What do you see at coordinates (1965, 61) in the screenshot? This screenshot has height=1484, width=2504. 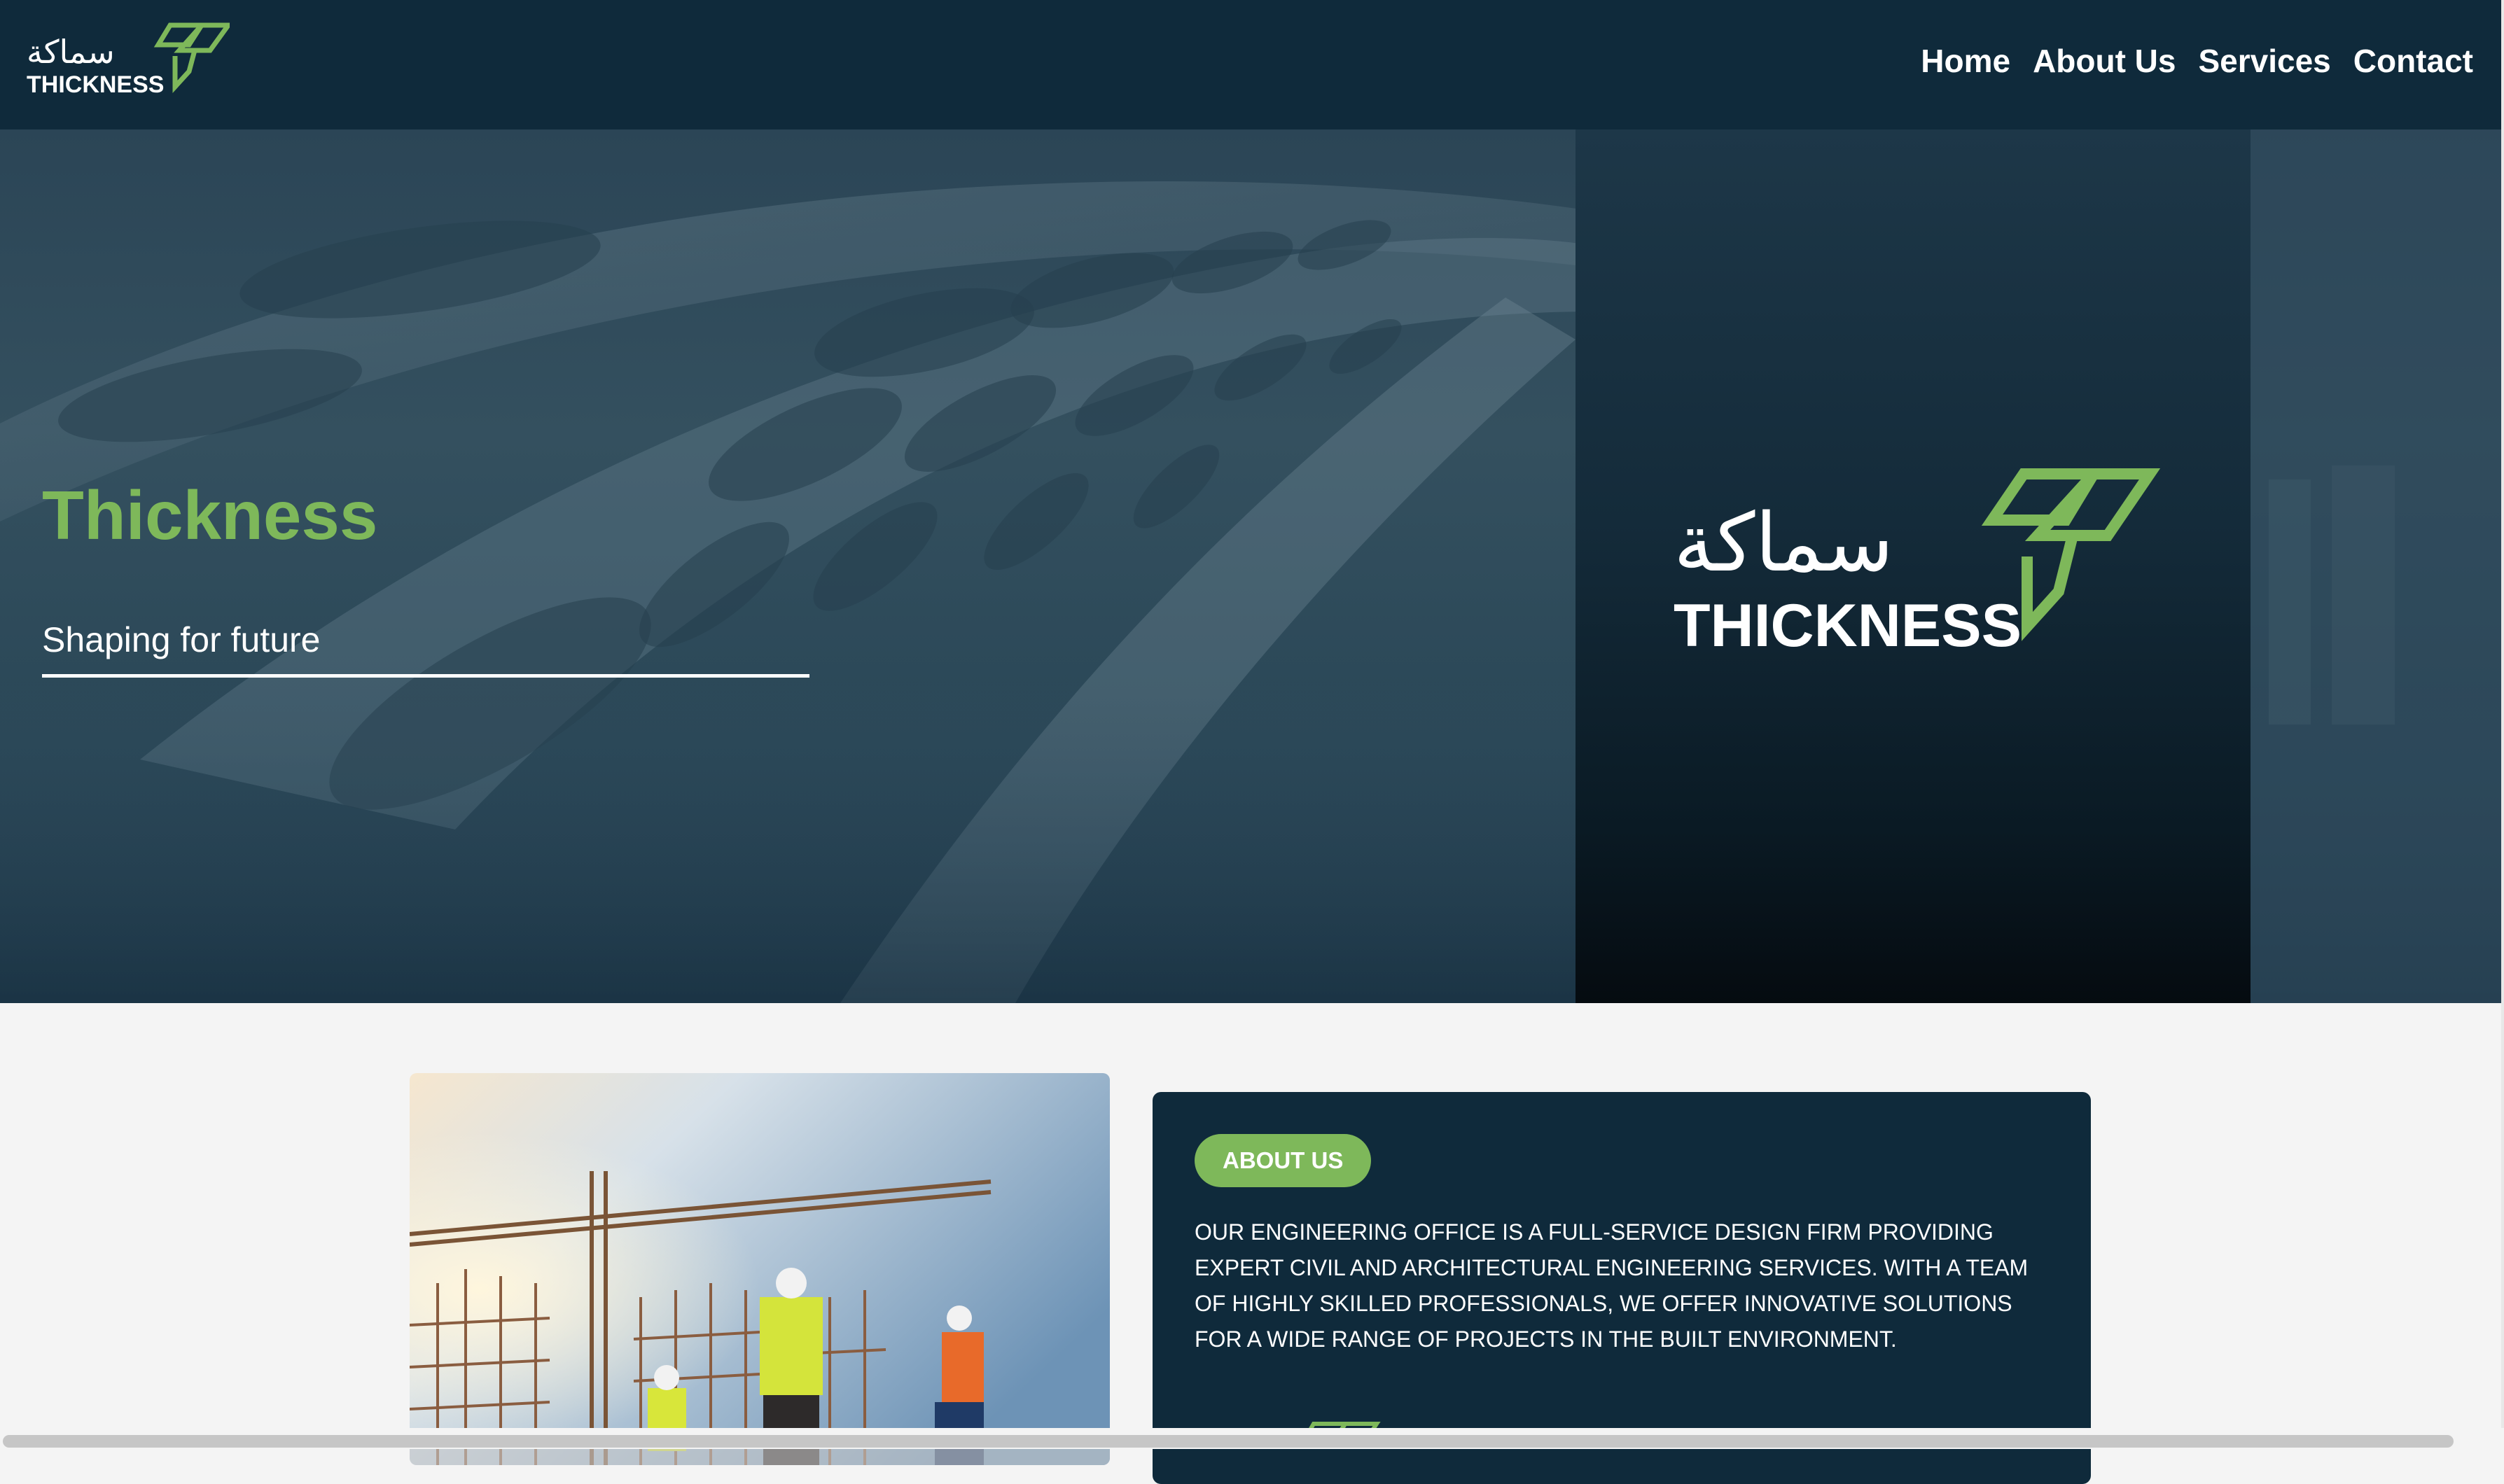 I see `nav-home-link: Home` at bounding box center [1965, 61].